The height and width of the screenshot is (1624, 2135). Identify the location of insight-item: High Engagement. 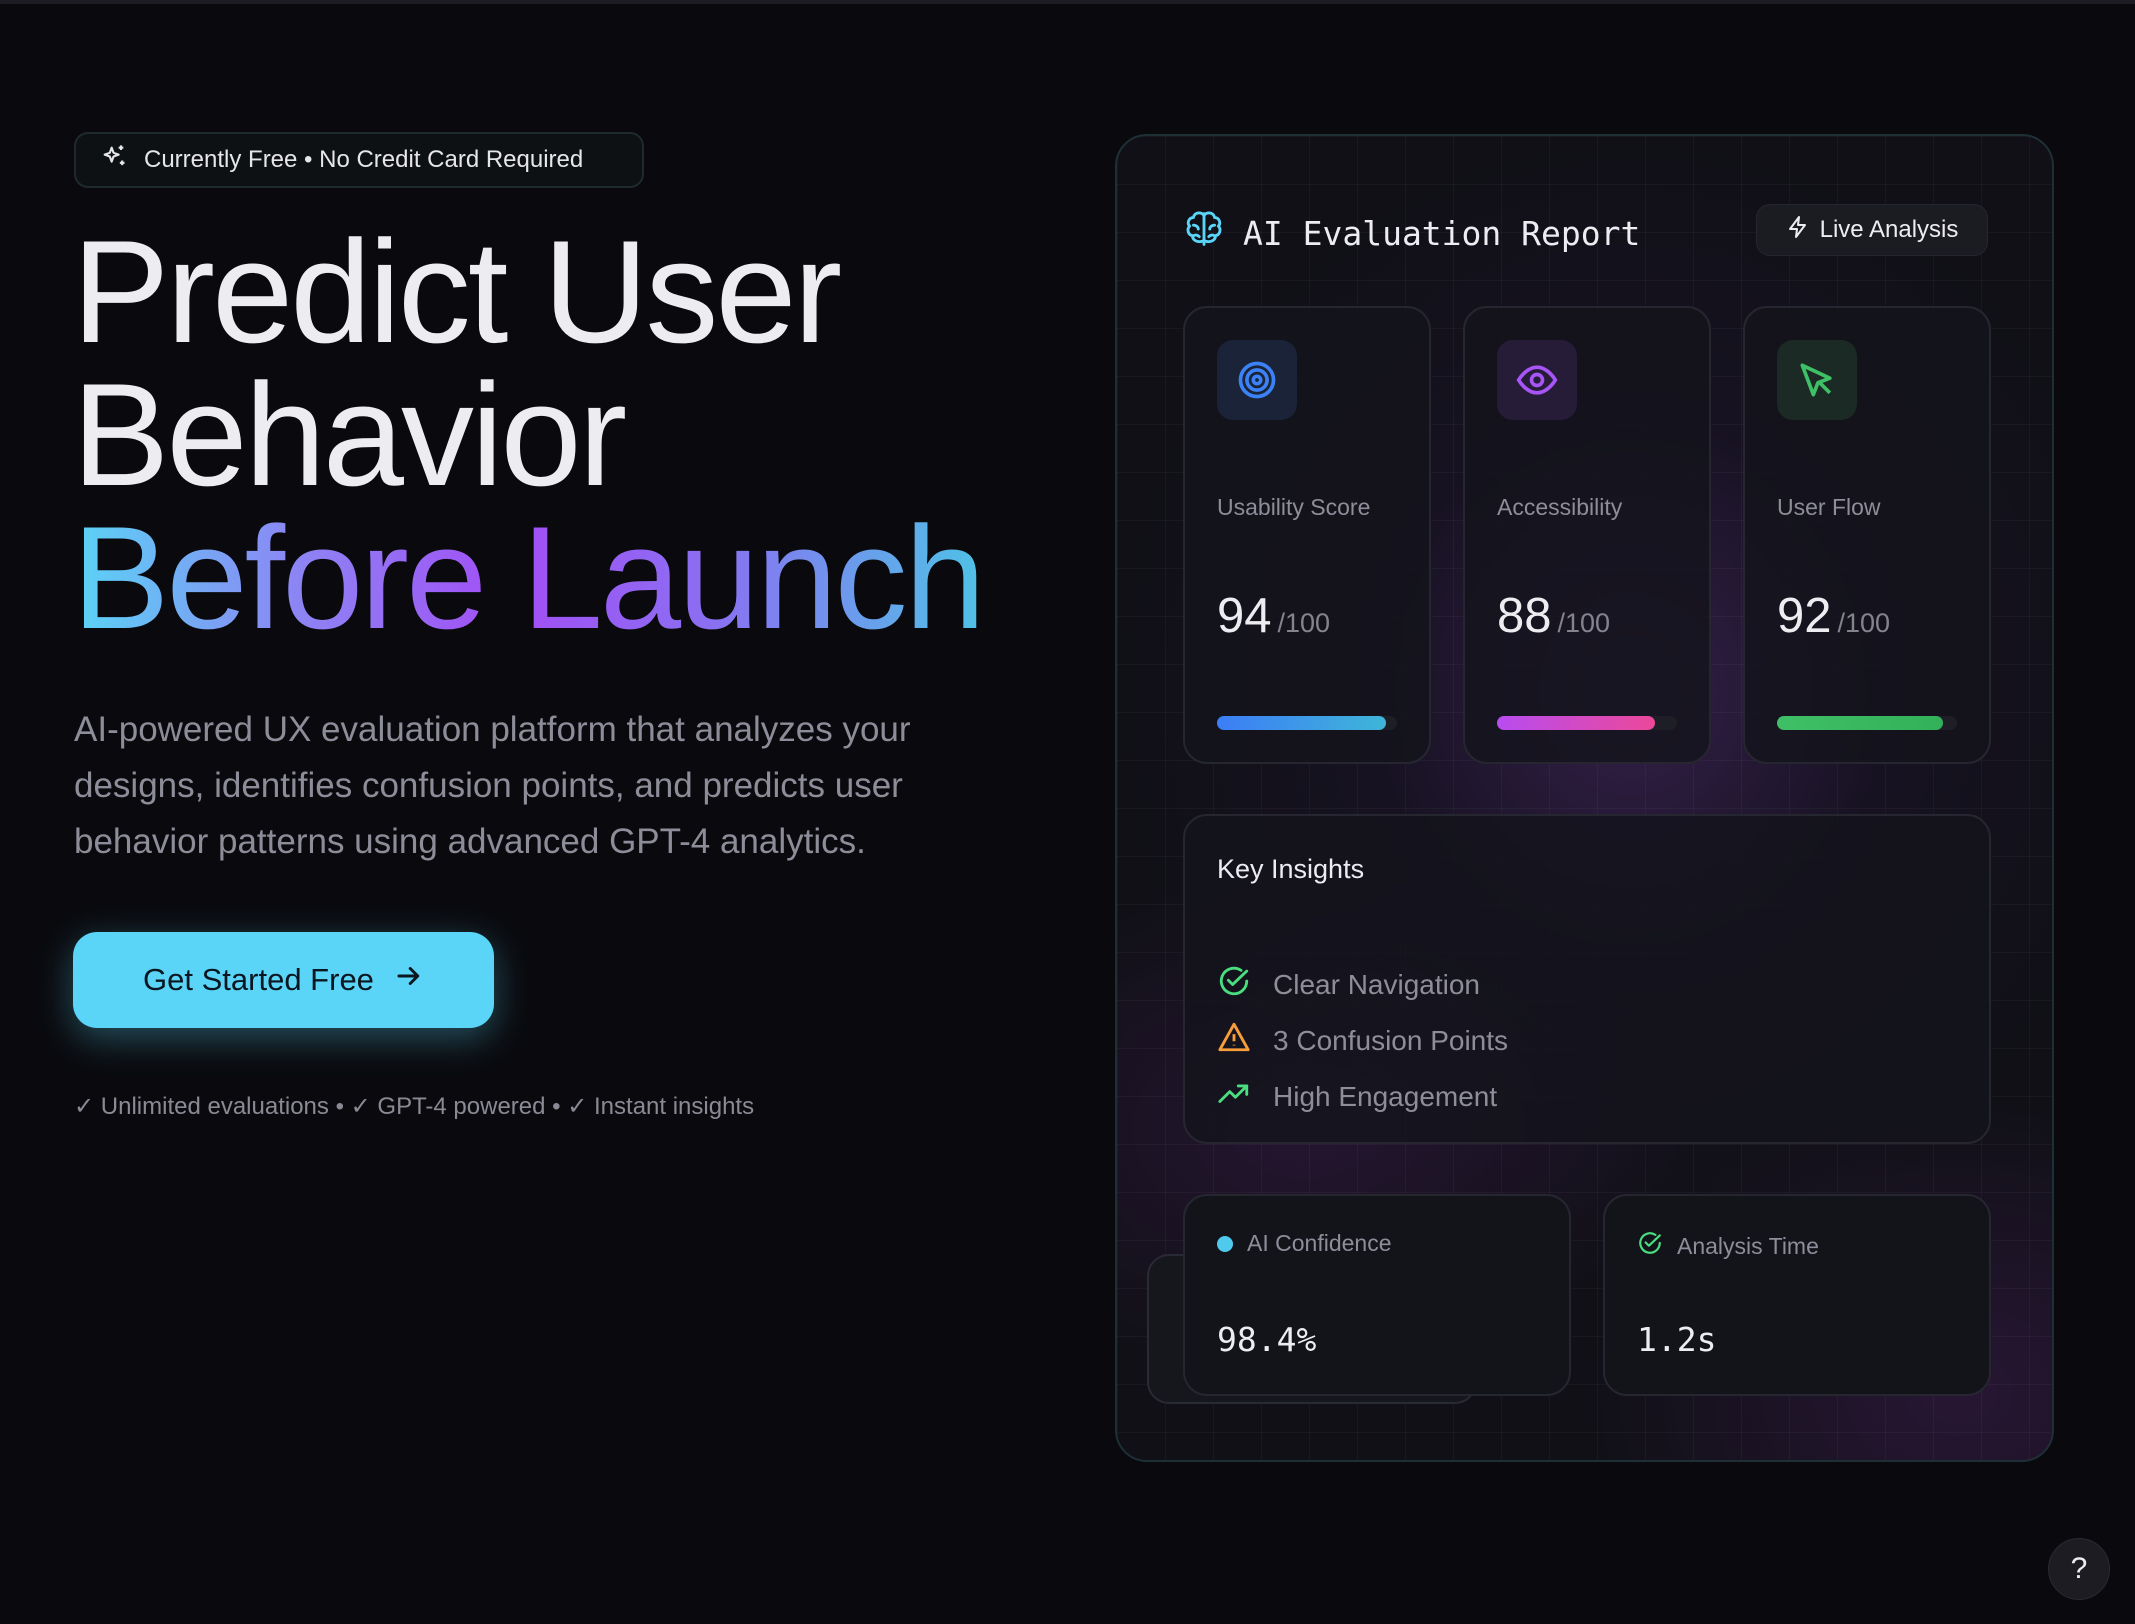
(1357, 1096).